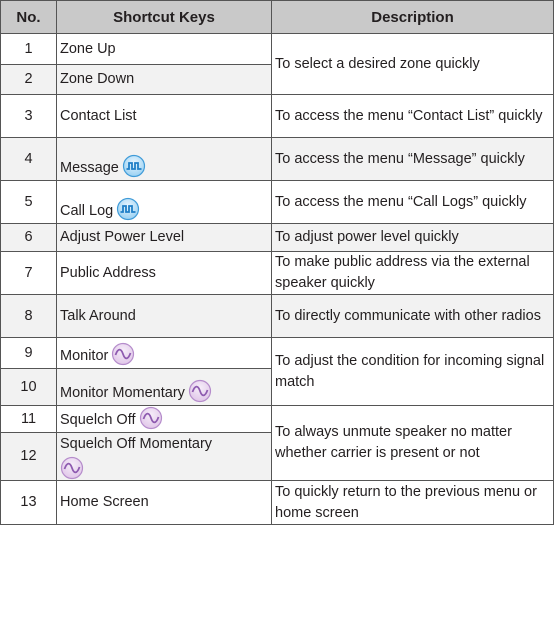 This screenshot has height=642, width=554. What do you see at coordinates (28, 419) in the screenshot?
I see `row-number: 11` at bounding box center [28, 419].